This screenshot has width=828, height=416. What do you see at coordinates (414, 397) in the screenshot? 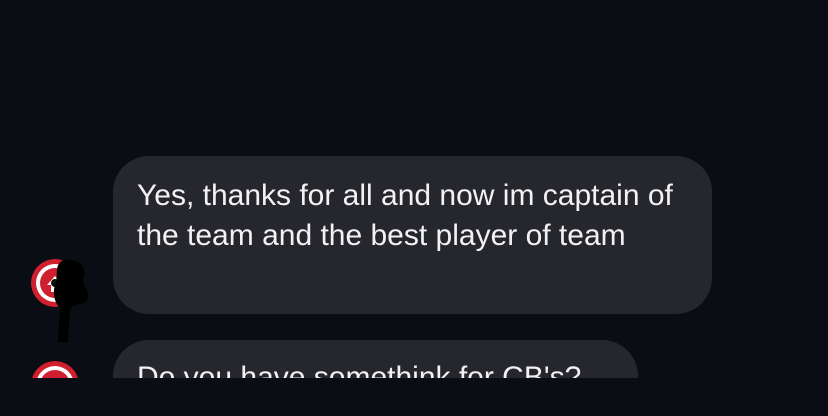
I see `bottom-bar` at bounding box center [414, 397].